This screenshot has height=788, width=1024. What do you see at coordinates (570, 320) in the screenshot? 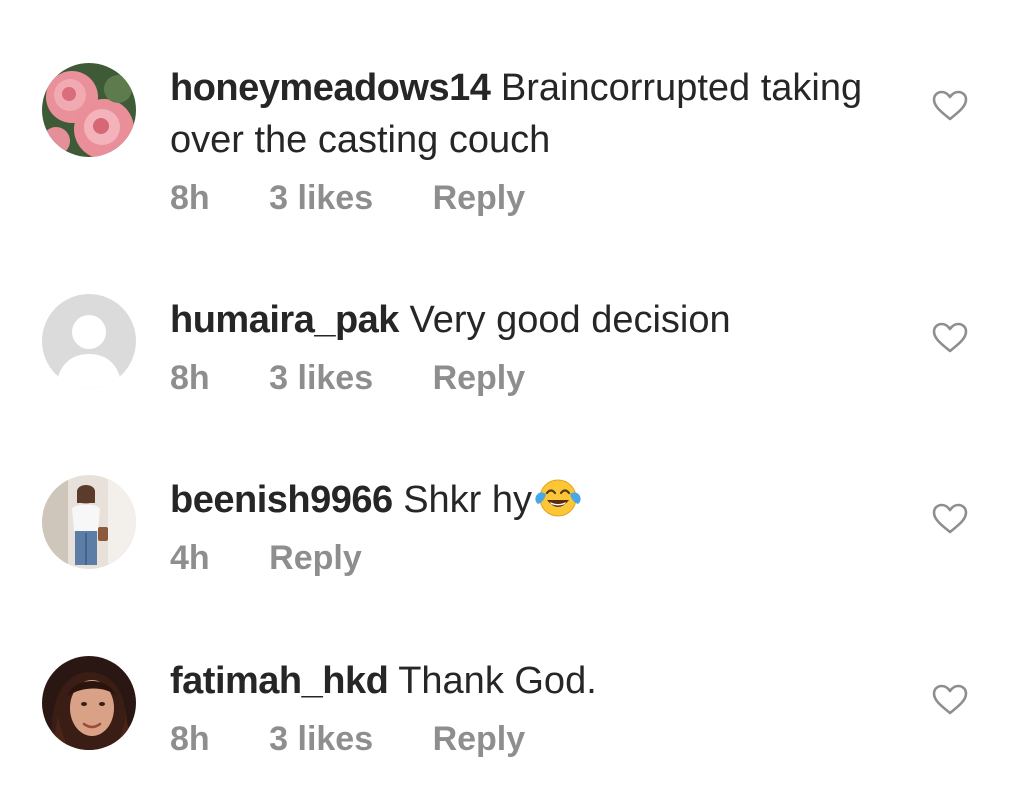
I see `comment-body: Very good decision` at bounding box center [570, 320].